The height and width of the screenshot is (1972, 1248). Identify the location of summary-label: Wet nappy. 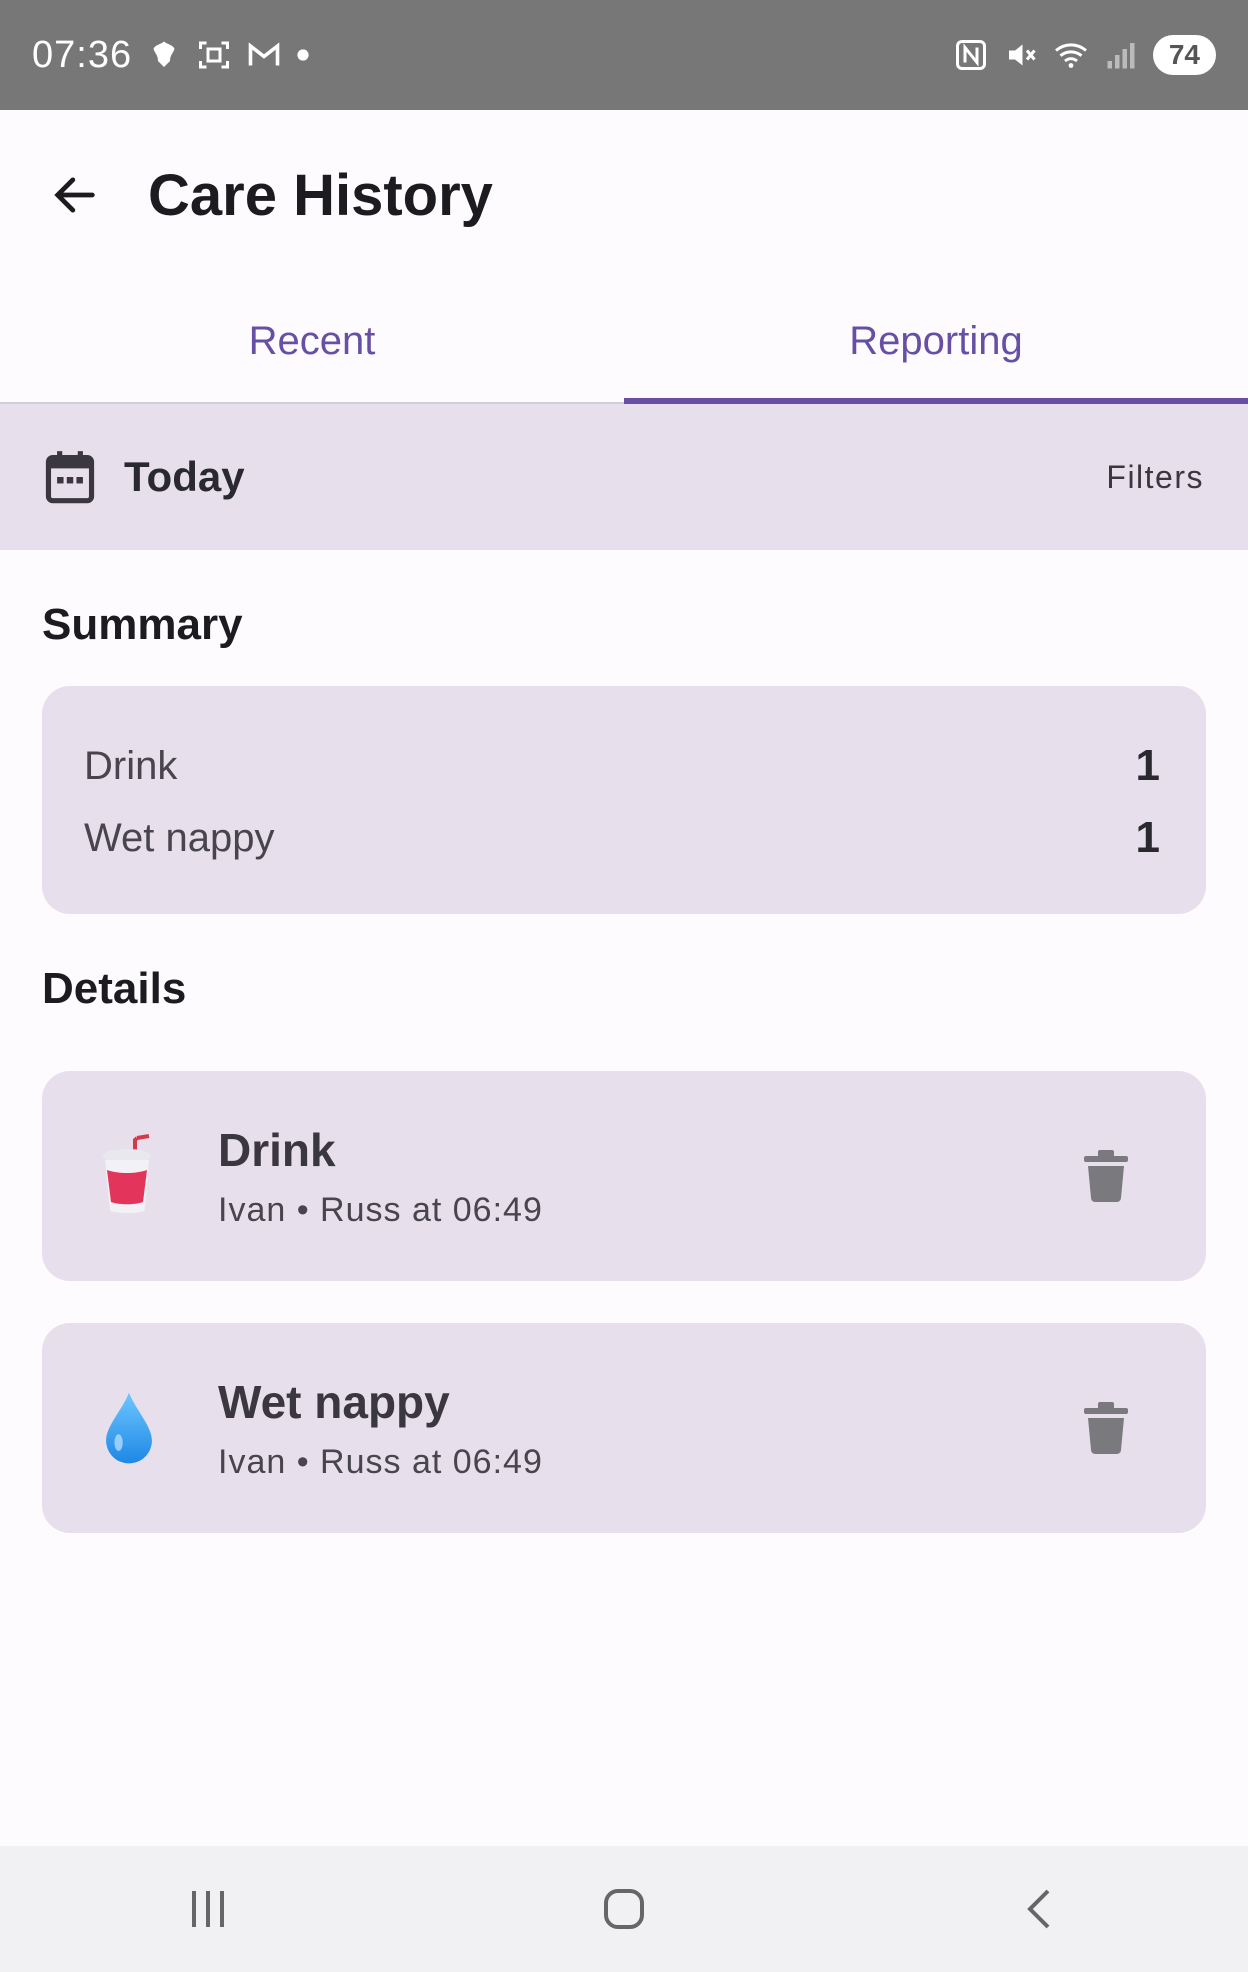
(179, 837).